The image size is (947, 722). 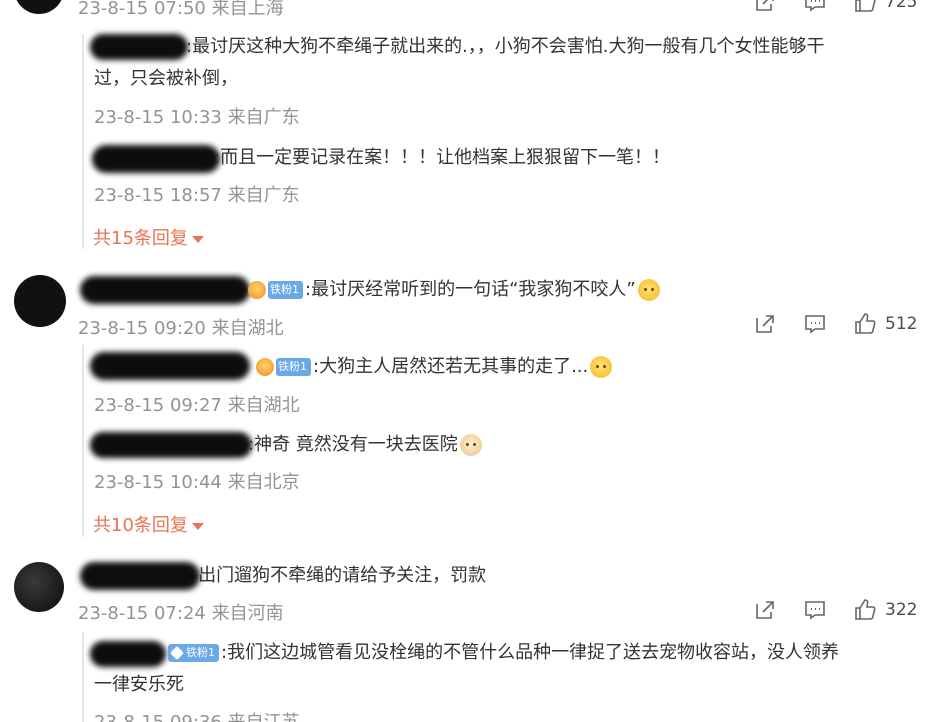 What do you see at coordinates (901, 610) in the screenshot?
I see `like-count: 322` at bounding box center [901, 610].